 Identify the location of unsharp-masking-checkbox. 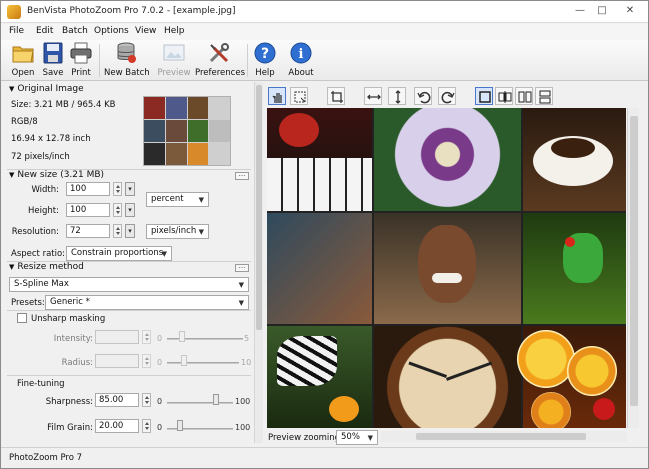
(22, 318).